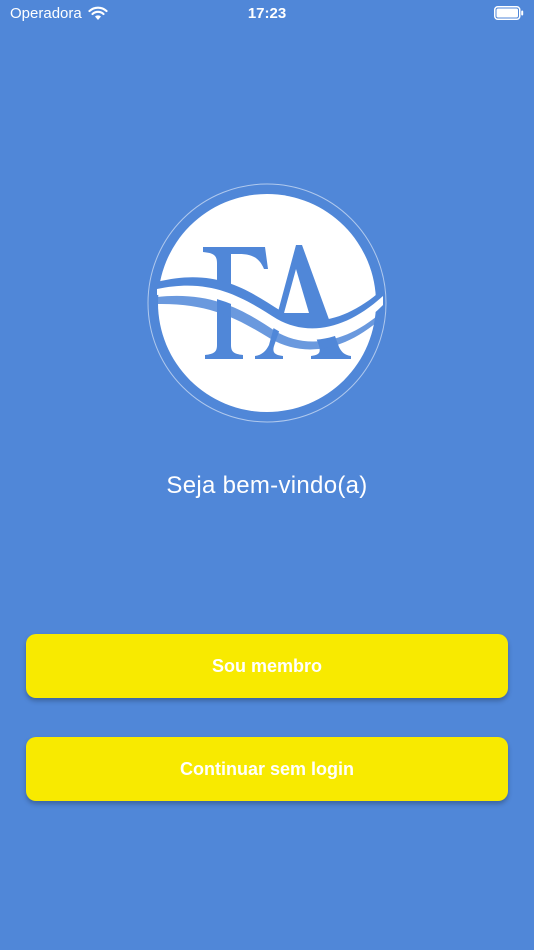  What do you see at coordinates (509, 13) in the screenshot?
I see `battery-icon` at bounding box center [509, 13].